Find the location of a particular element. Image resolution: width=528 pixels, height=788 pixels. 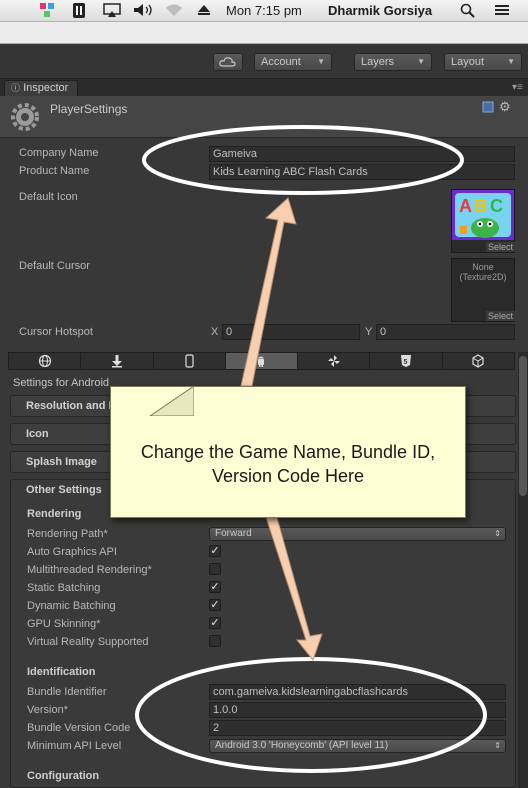

tab-phone-icon is located at coordinates (190, 361).